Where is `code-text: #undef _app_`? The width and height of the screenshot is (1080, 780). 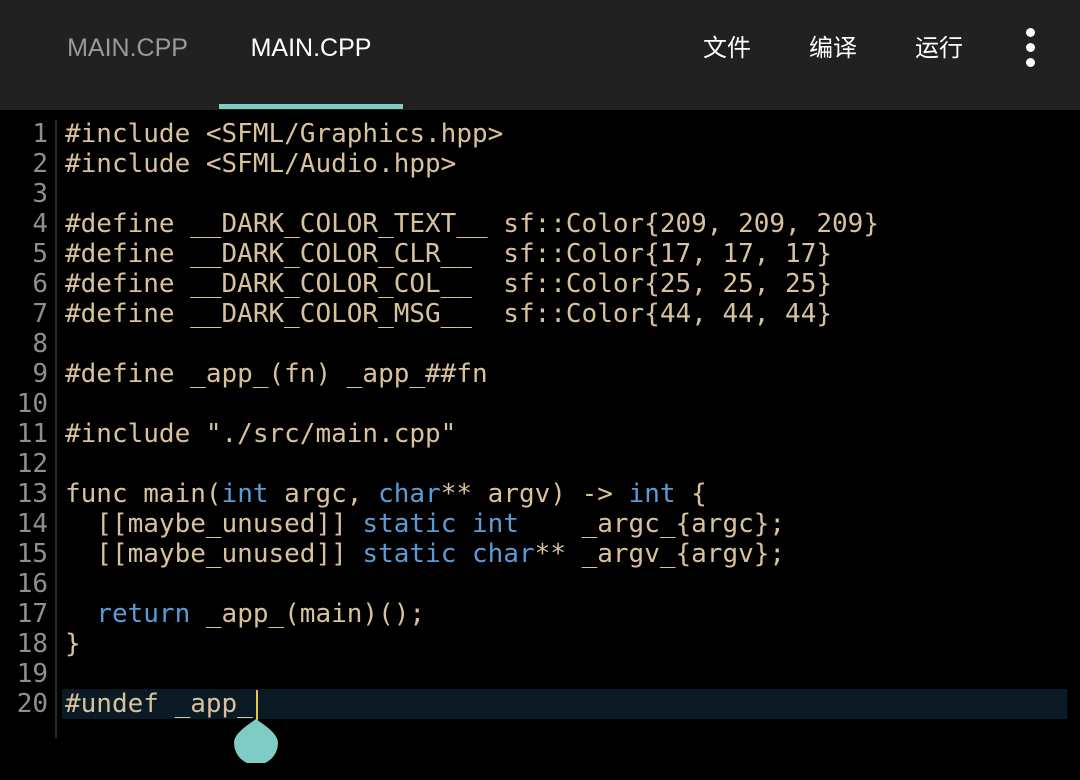 code-text: #undef _app_ is located at coordinates (159, 704).